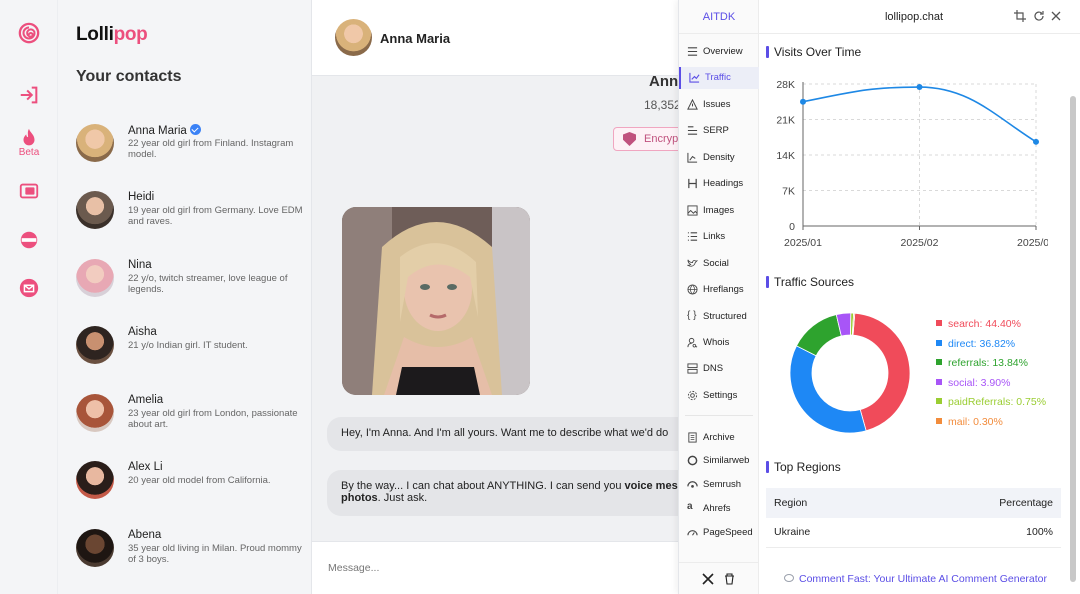 The height and width of the screenshot is (594, 1080). I want to click on archive-icon, so click(692, 437).